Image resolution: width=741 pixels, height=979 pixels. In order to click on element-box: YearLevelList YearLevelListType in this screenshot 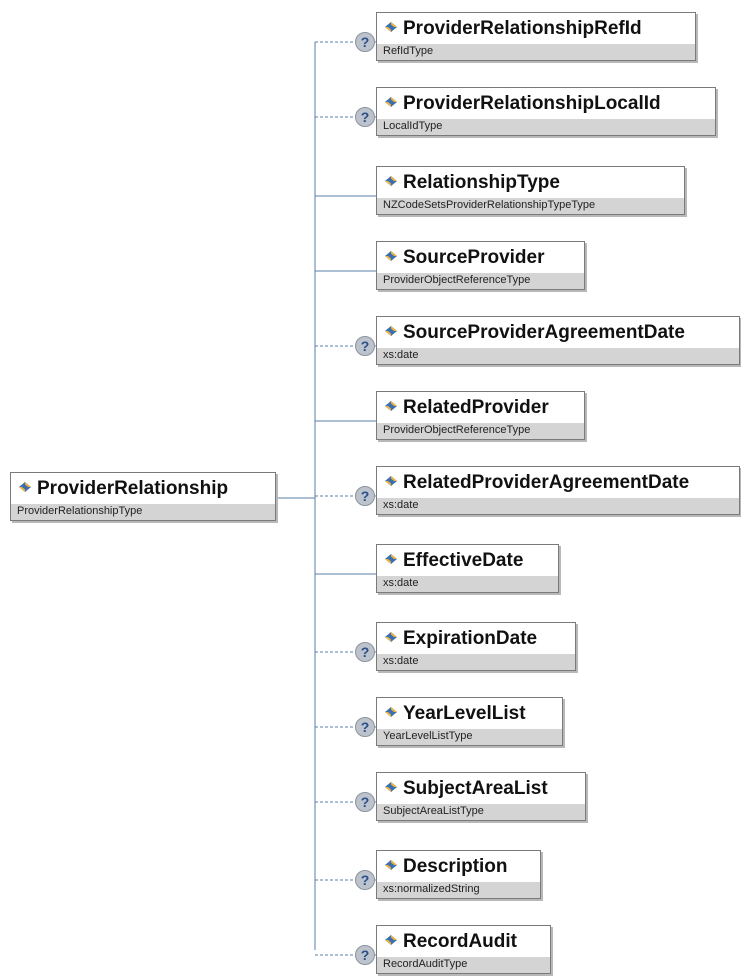, I will do `click(469, 721)`.